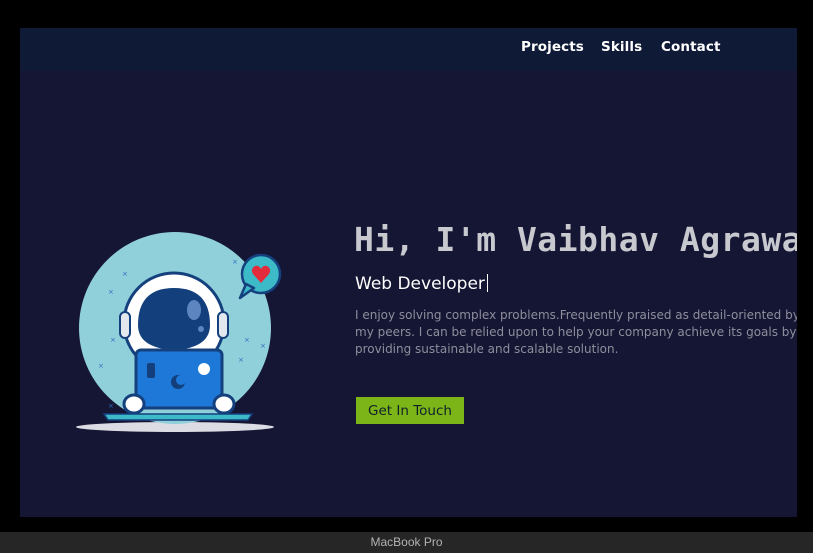 This screenshot has width=813, height=553. Describe the element at coordinates (408, 49) in the screenshot. I see `top-navbar: Projects Skills Contact` at that location.